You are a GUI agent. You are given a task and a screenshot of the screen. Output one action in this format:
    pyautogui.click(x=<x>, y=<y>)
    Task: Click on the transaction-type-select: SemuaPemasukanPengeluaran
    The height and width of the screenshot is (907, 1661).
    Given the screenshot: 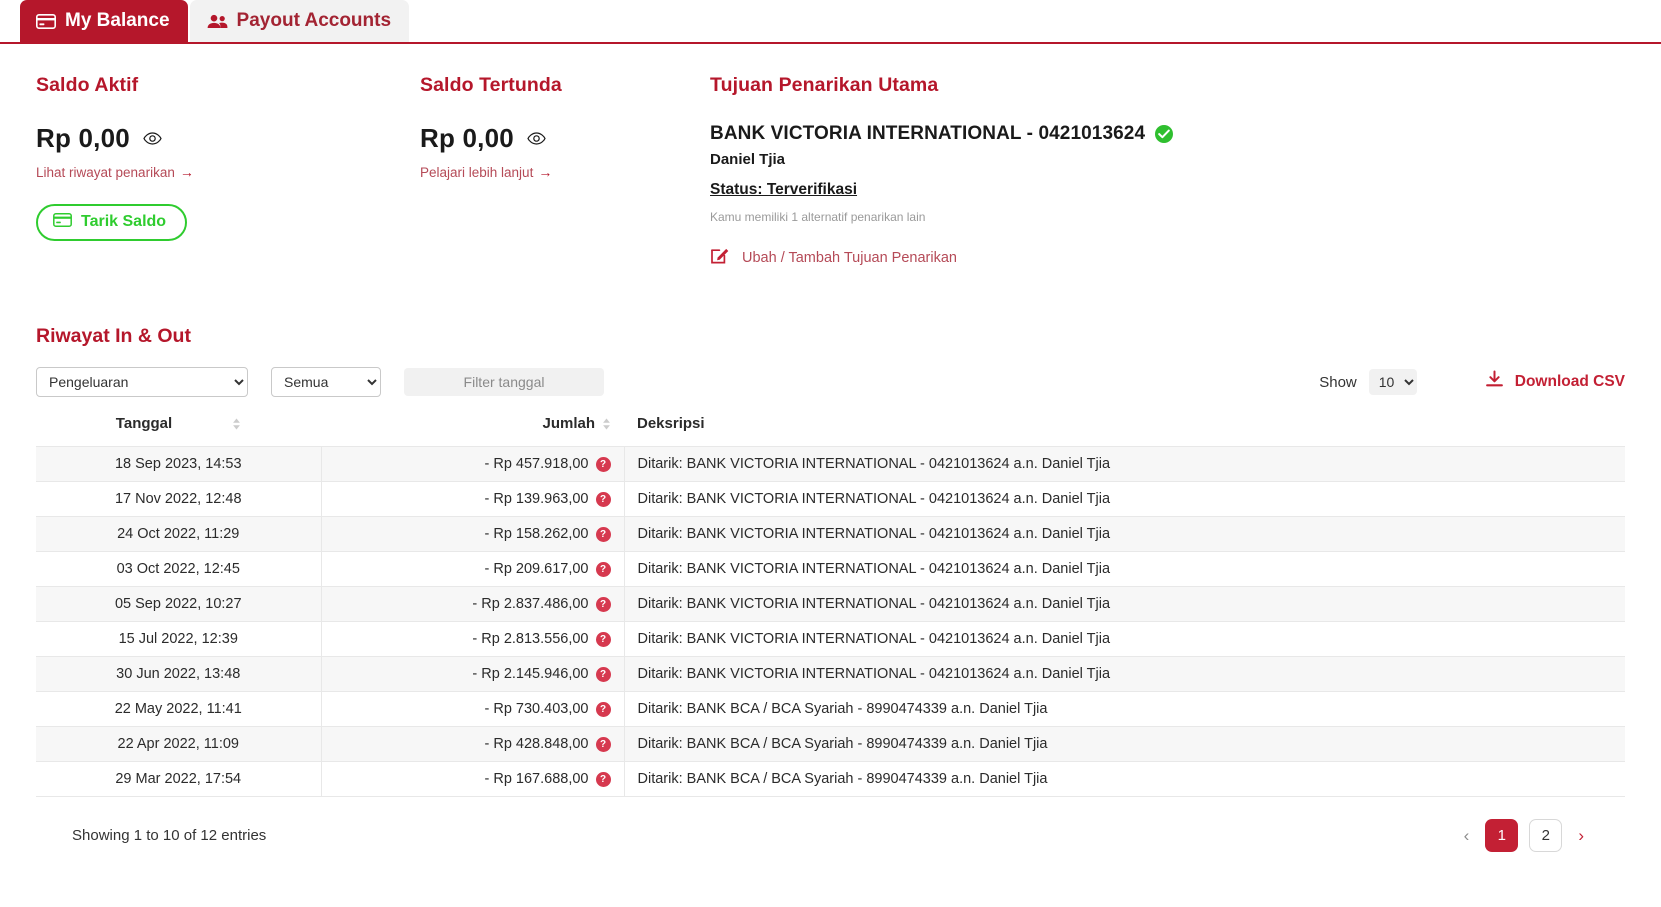 What is the action you would take?
    pyautogui.click(x=142, y=382)
    